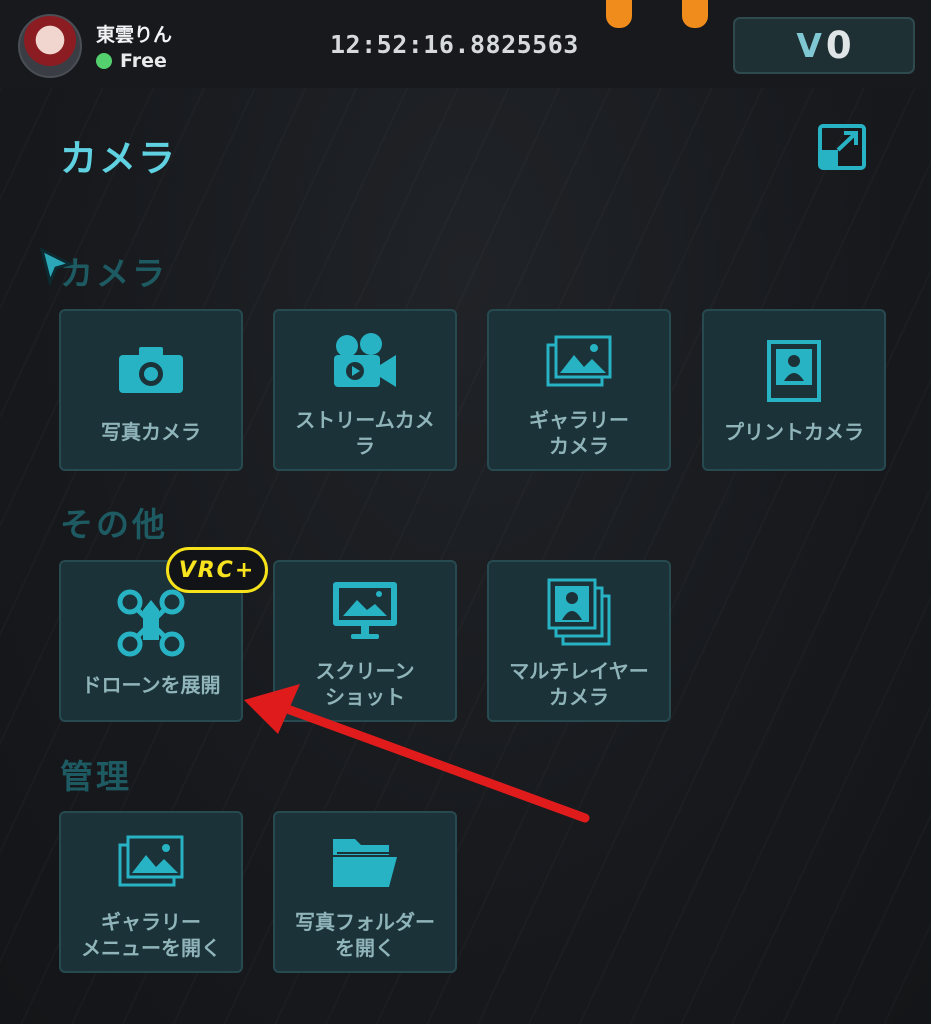 The image size is (931, 1024). Describe the element at coordinates (579, 612) in the screenshot. I see `multilayer-portrait-icon` at that location.